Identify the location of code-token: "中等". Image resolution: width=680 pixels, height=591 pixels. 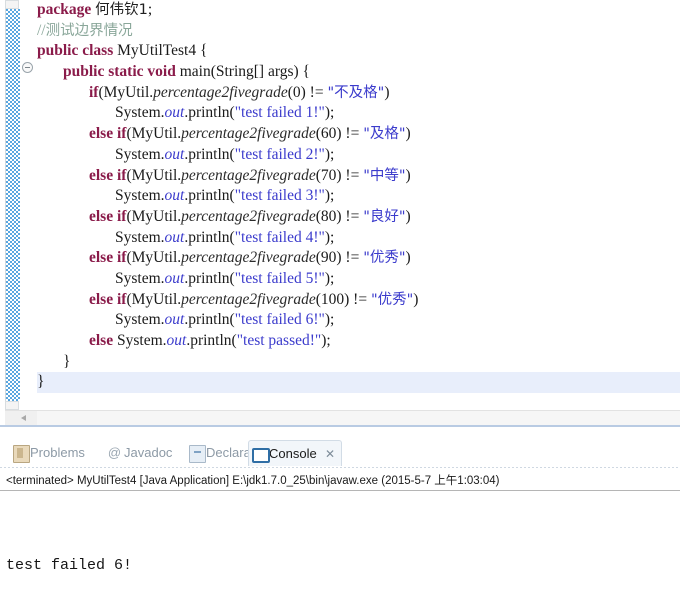
(384, 175).